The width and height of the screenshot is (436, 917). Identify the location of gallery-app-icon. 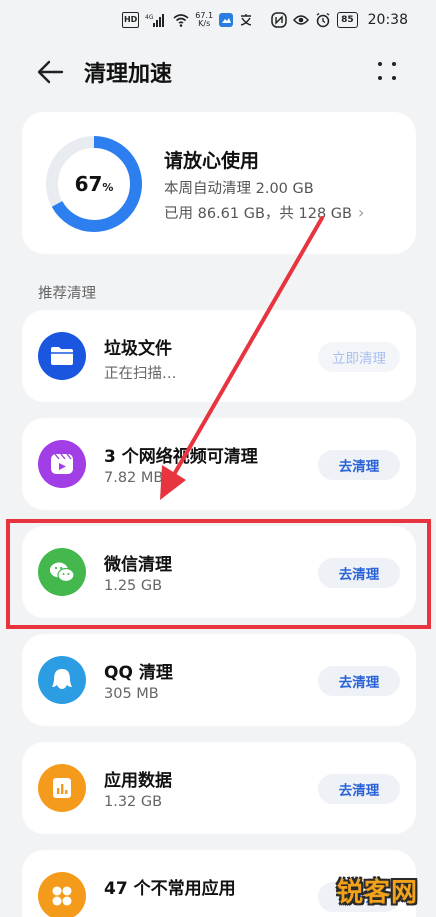
(226, 20).